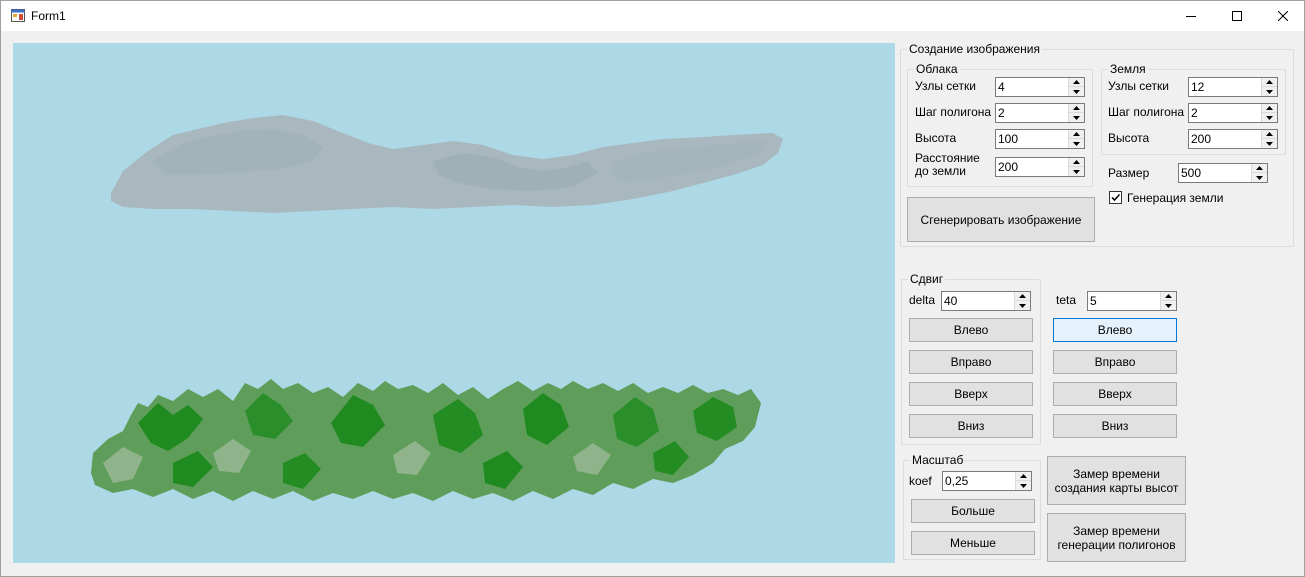 The width and height of the screenshot is (1305, 577). Describe the element at coordinates (974, 49) in the screenshot. I see `creation-group-title: Создание изображения` at that location.